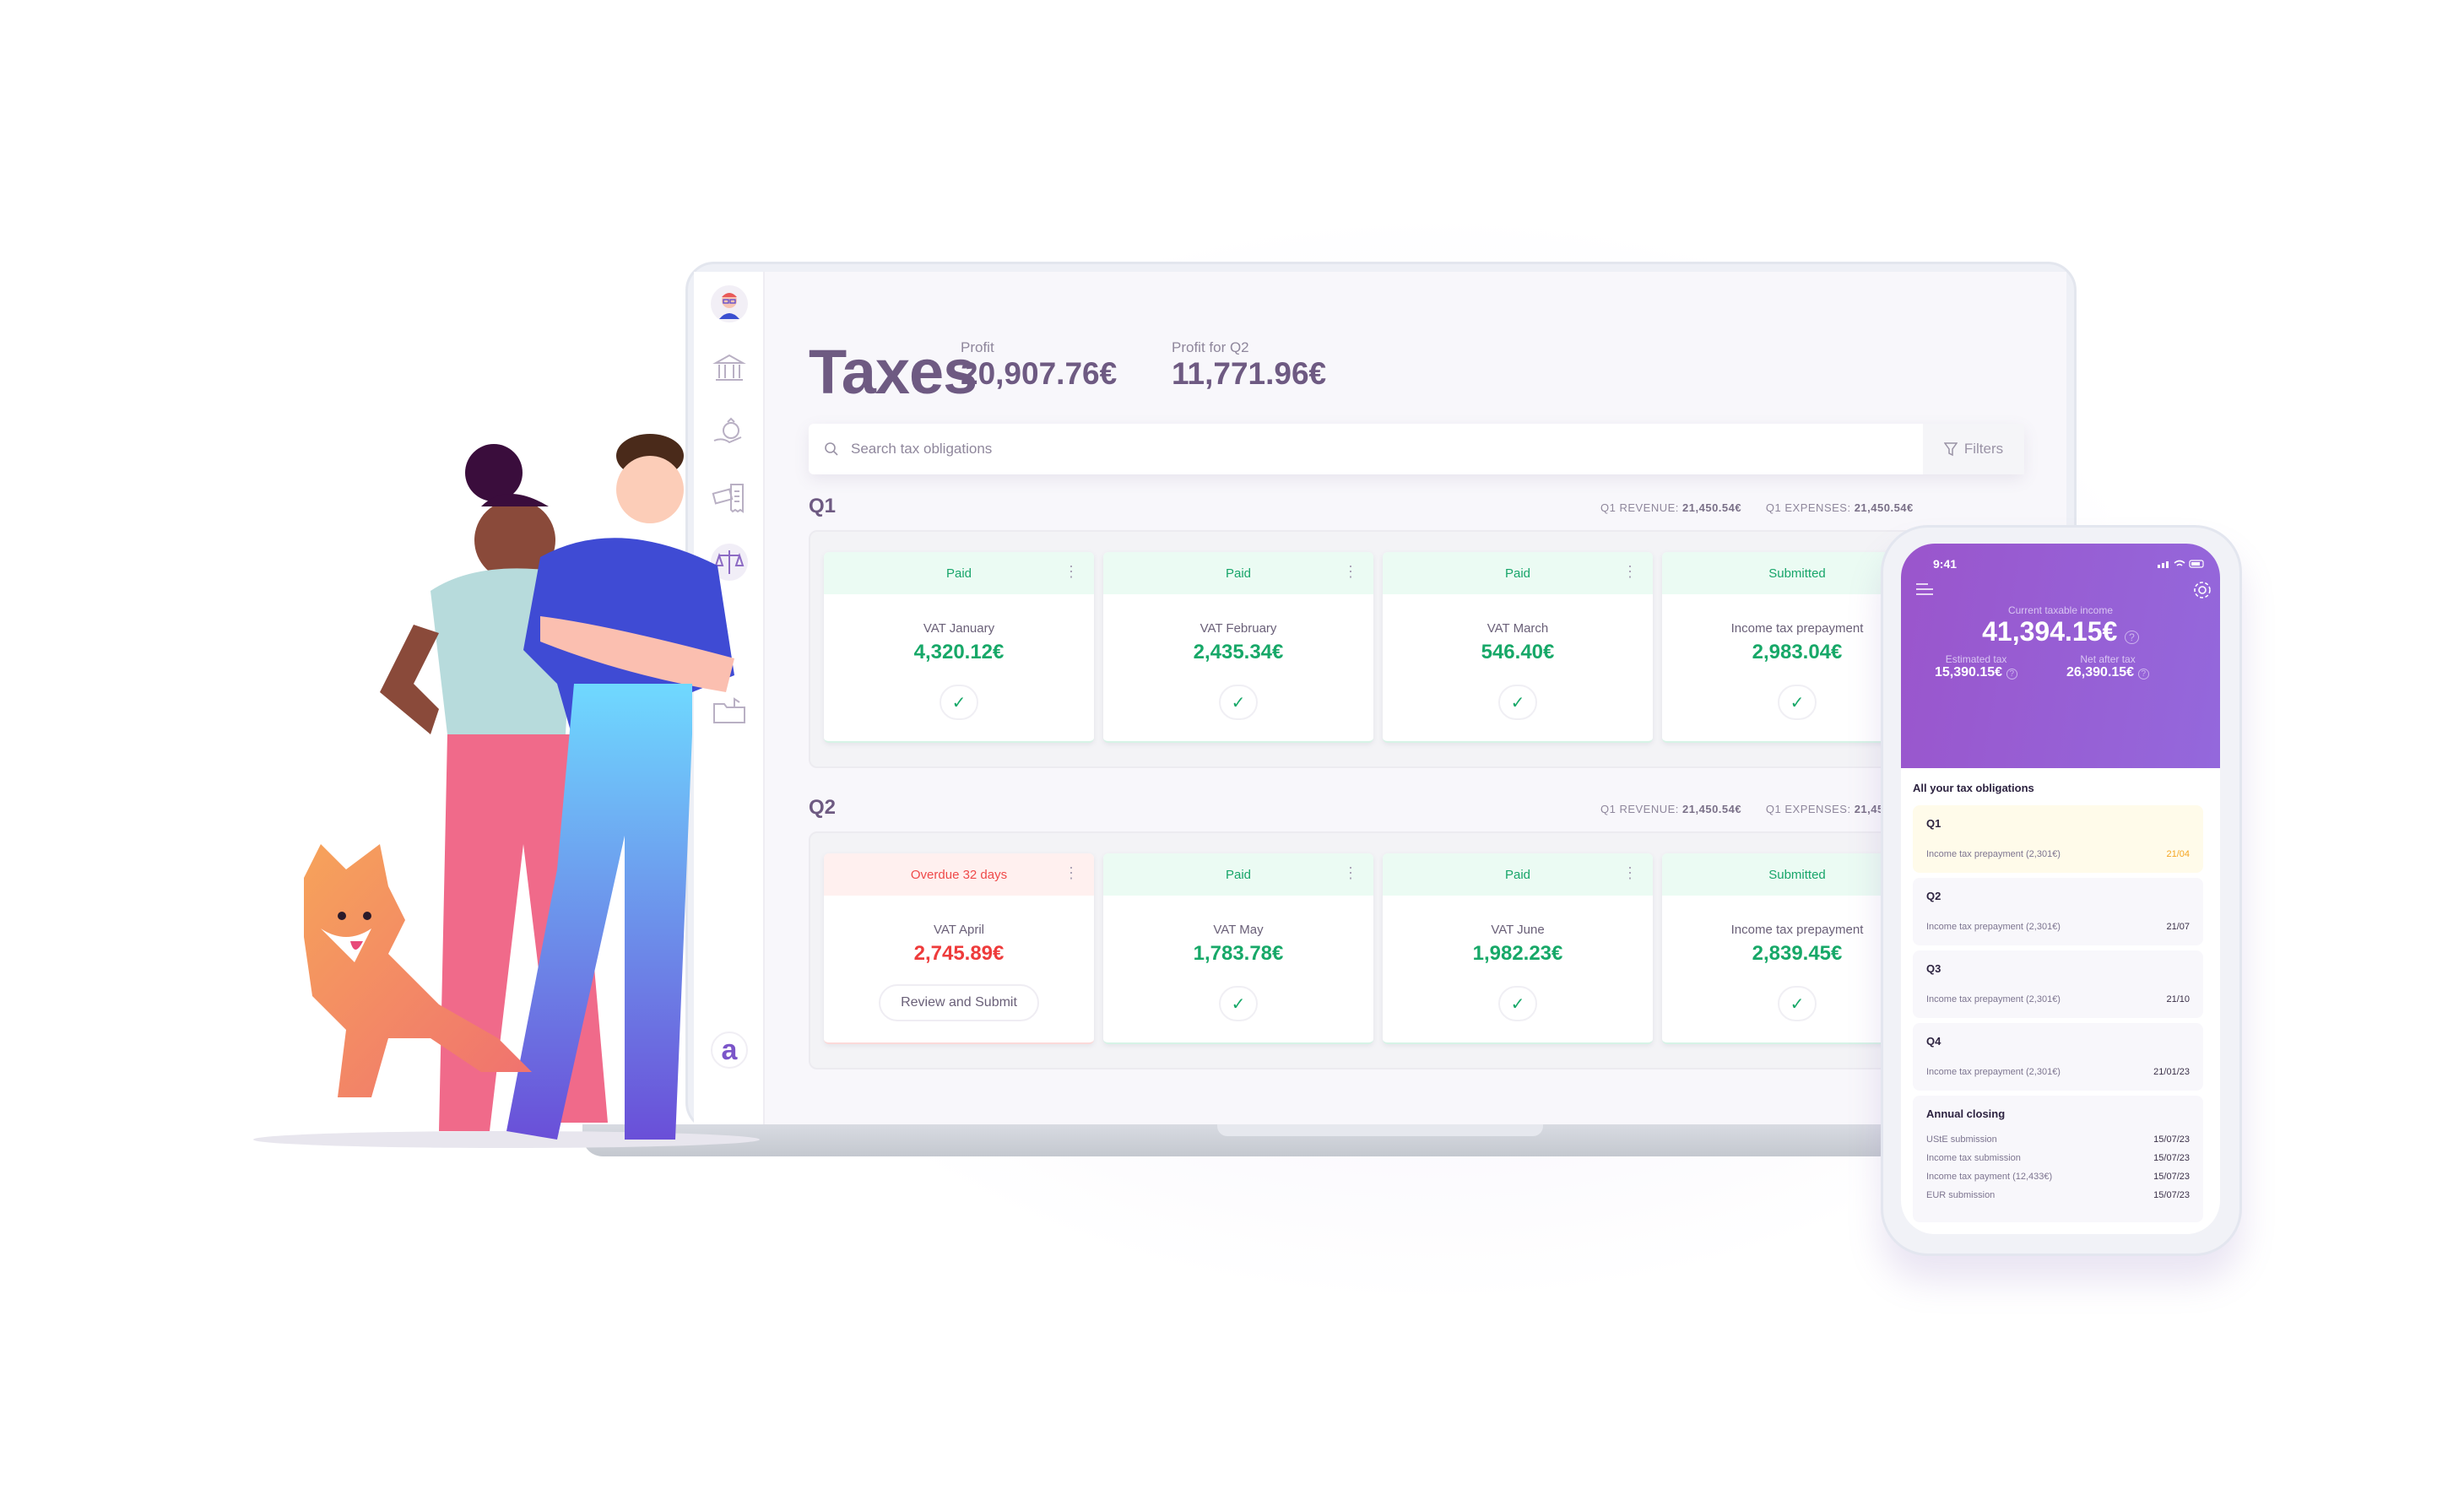 Image resolution: width=2464 pixels, height=1489 pixels. What do you see at coordinates (959, 652) in the screenshot?
I see `tax-amount: 4,320.12€` at bounding box center [959, 652].